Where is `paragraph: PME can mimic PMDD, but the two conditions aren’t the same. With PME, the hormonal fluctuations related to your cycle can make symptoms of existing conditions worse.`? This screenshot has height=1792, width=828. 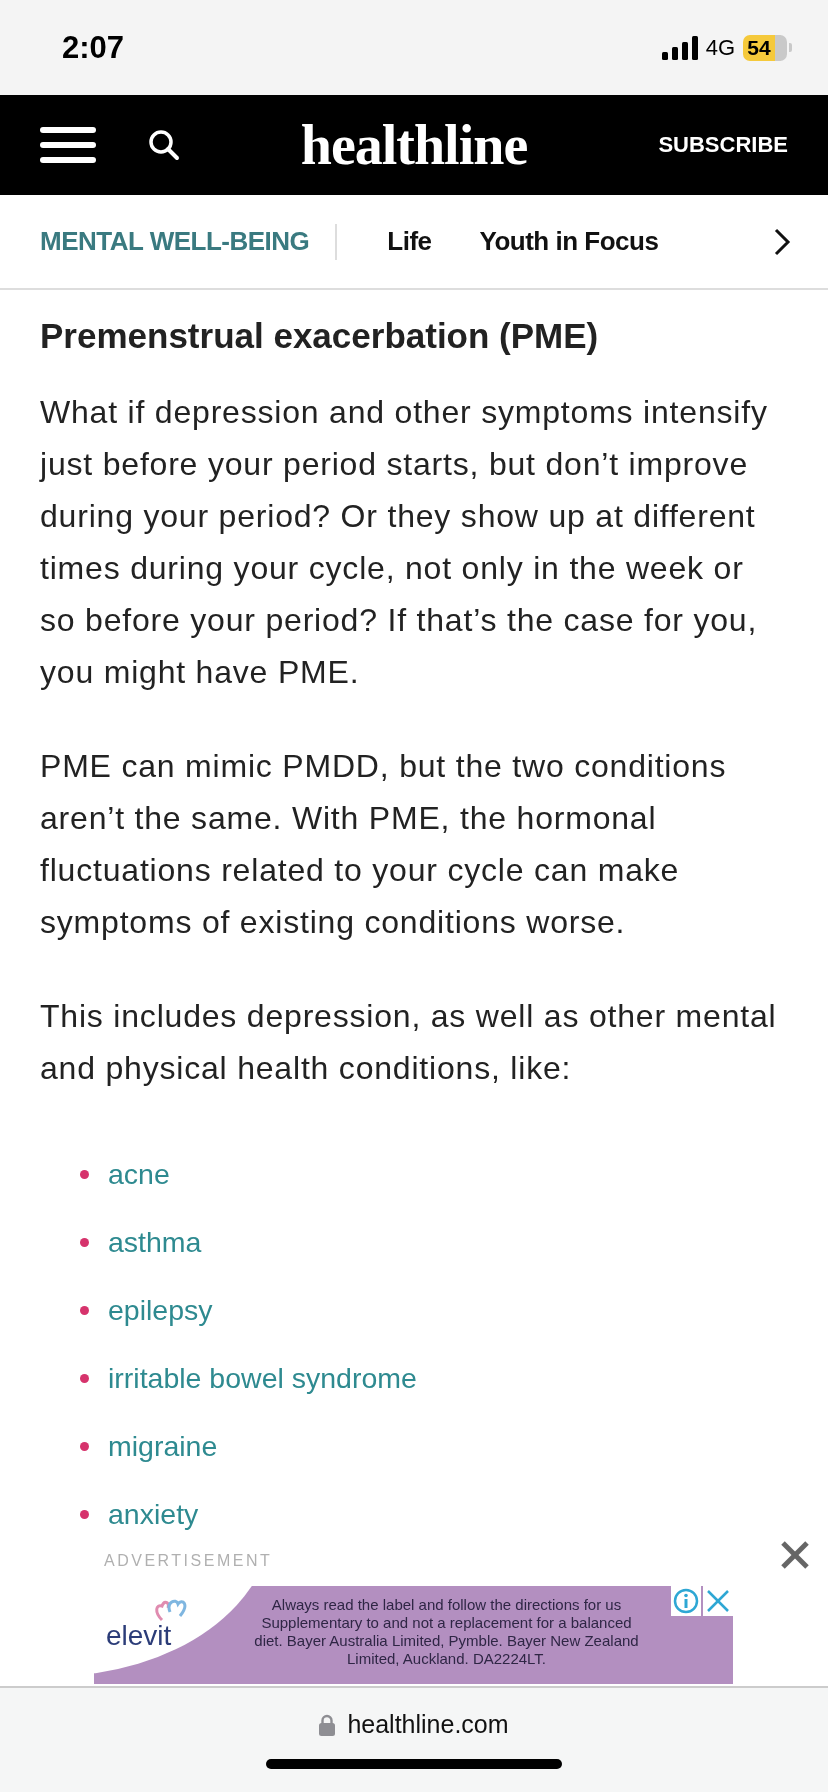 paragraph: PME can mimic PMDD, but the two conditions aren’t the same. With PME, the hormonal fluctuations related to your cycle can make symptoms of existing conditions worse. is located at coordinates (384, 844).